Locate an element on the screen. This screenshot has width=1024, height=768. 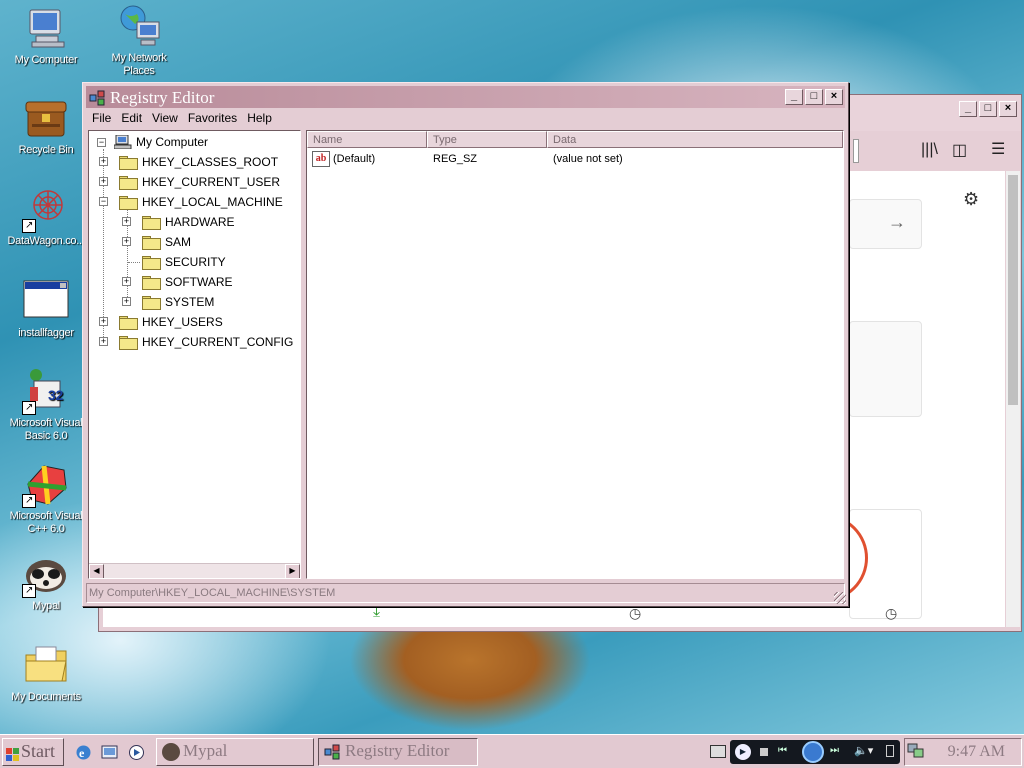
tree-item-sam: + SAM is located at coordinates (156, 242).